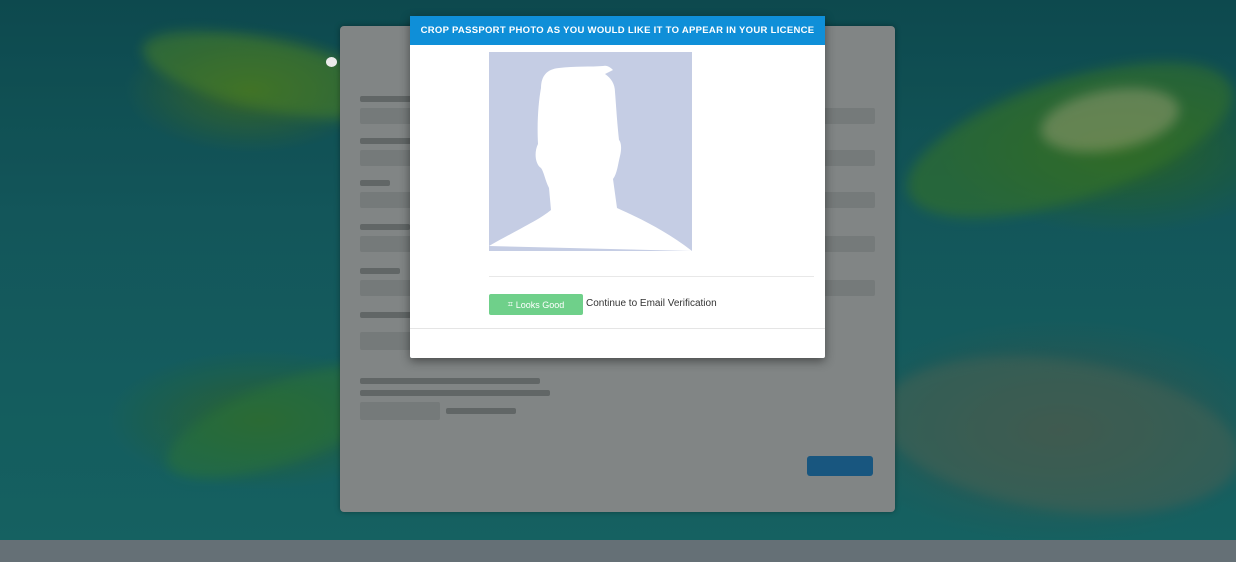  Describe the element at coordinates (651, 303) in the screenshot. I see `continue-hint-text: Continue to Email Verification` at that location.